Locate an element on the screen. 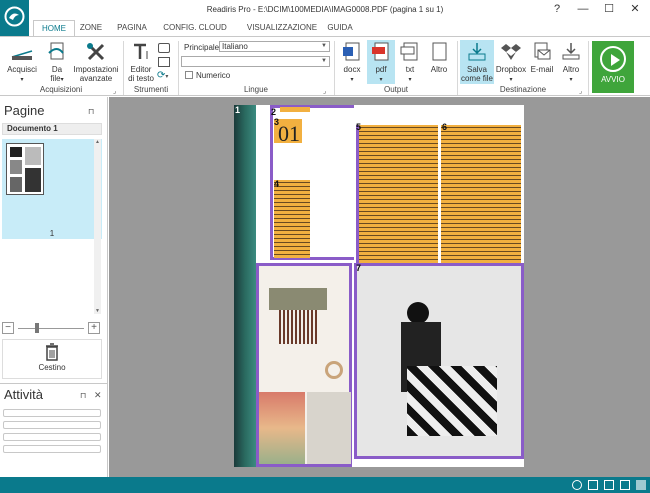  zone-7-label: 7 is located at coordinates (359, 268).